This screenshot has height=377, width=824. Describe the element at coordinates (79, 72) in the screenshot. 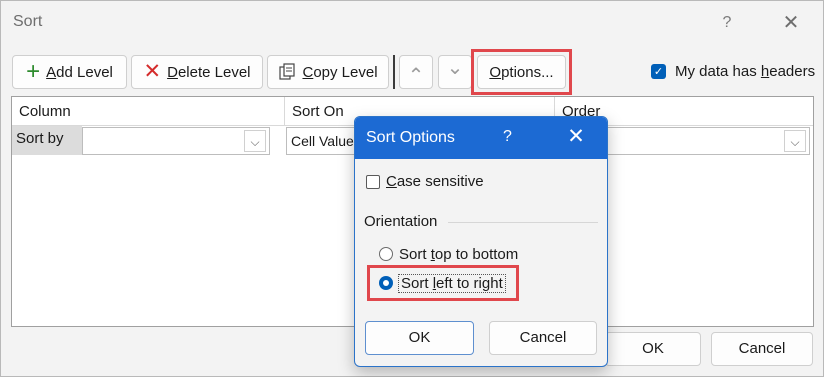

I see `add-level-label: Add Level` at that location.